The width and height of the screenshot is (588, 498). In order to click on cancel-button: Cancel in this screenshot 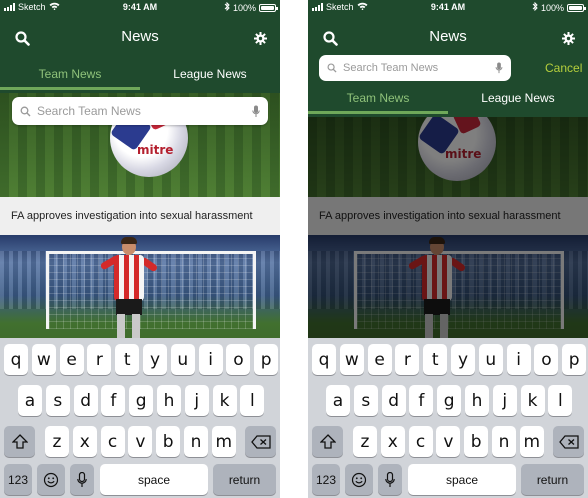, I will do `click(563, 68)`.